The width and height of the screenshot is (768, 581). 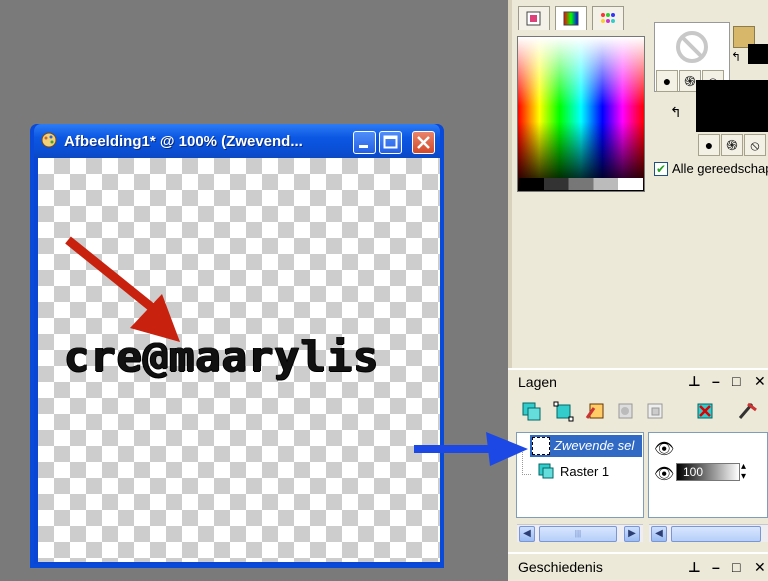 What do you see at coordinates (705, 412) in the screenshot?
I see `delete-layer-icon` at bounding box center [705, 412].